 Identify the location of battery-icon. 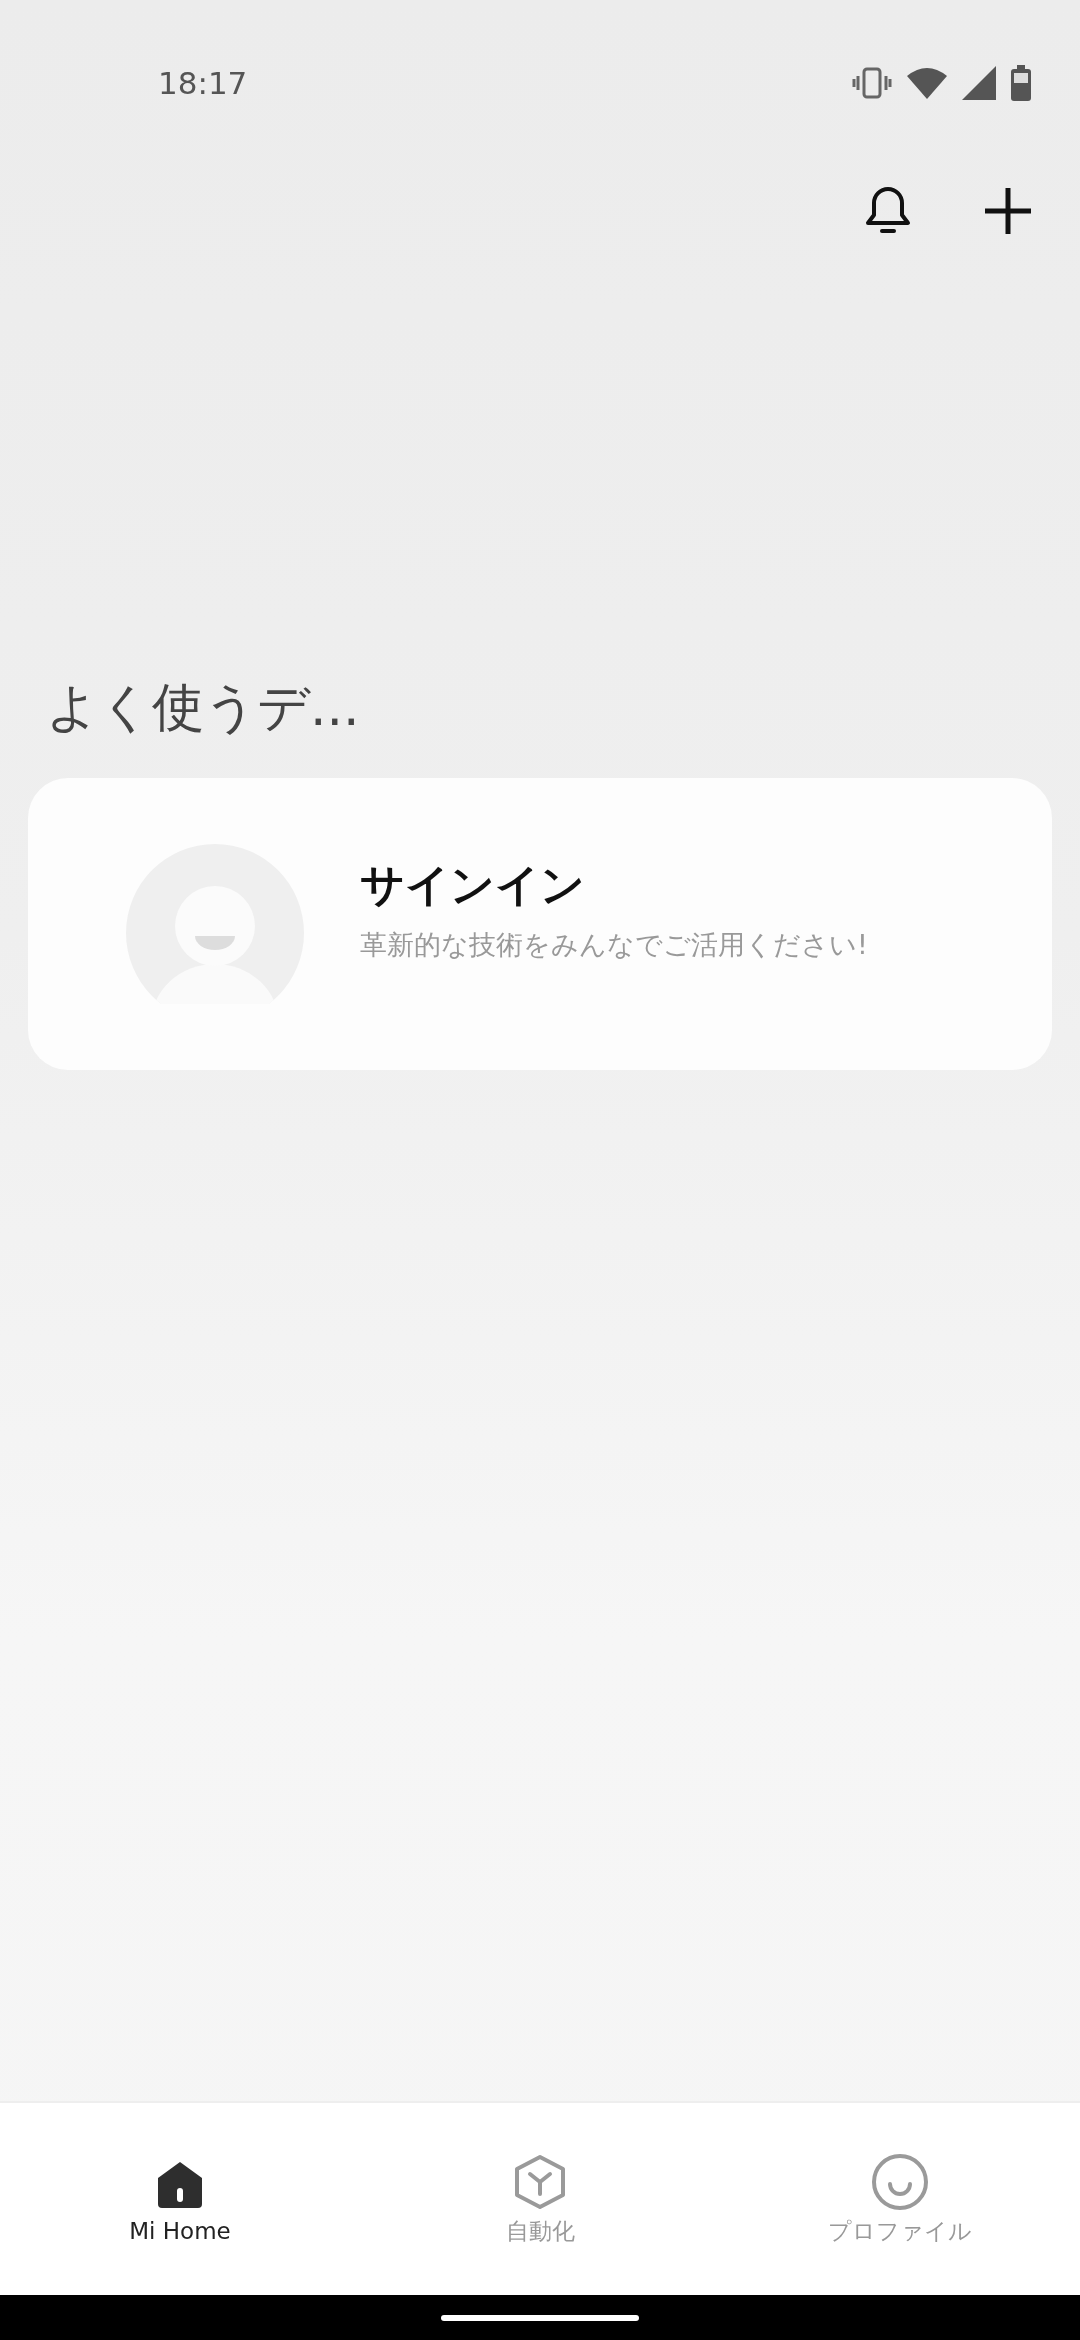
(1021, 83).